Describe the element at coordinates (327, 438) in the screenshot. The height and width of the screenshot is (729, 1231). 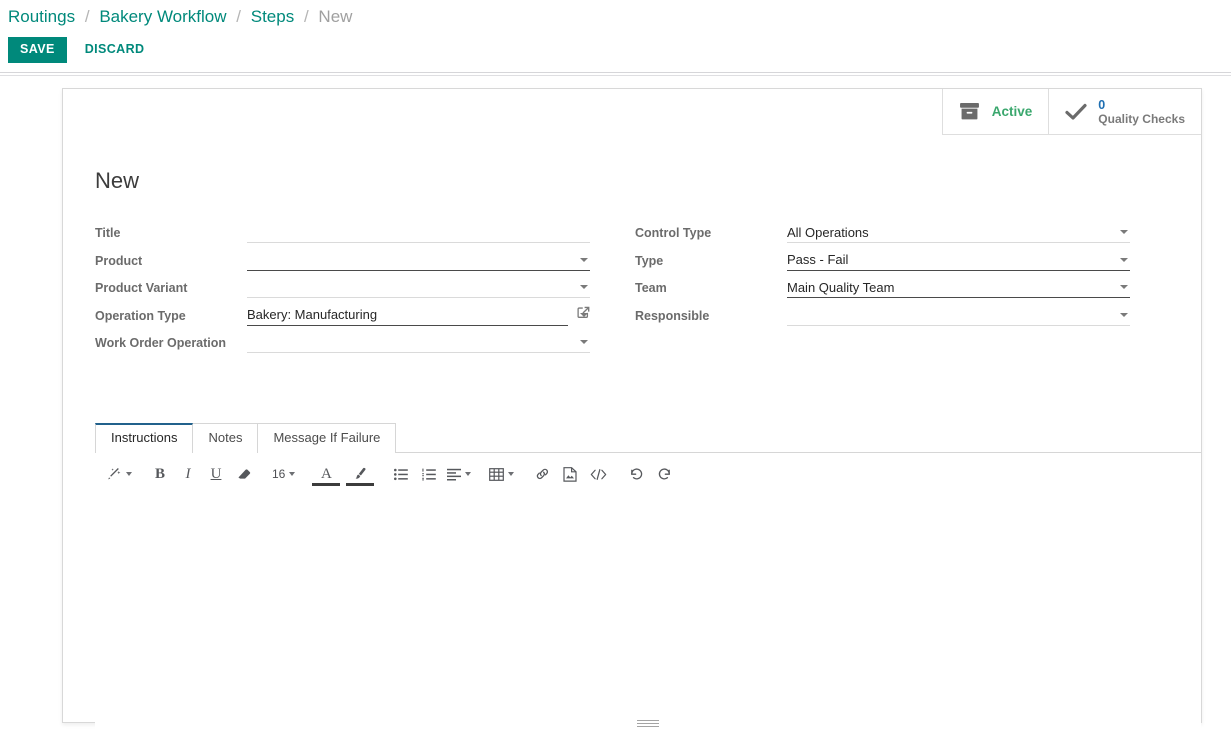
I see `tab-message-if-failure: Message If Failure` at that location.